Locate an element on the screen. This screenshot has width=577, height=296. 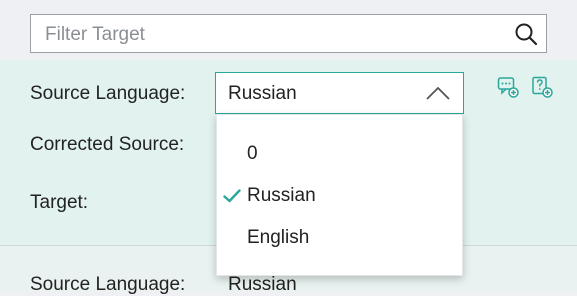
dropdown-option-english: English is located at coordinates (340, 238).